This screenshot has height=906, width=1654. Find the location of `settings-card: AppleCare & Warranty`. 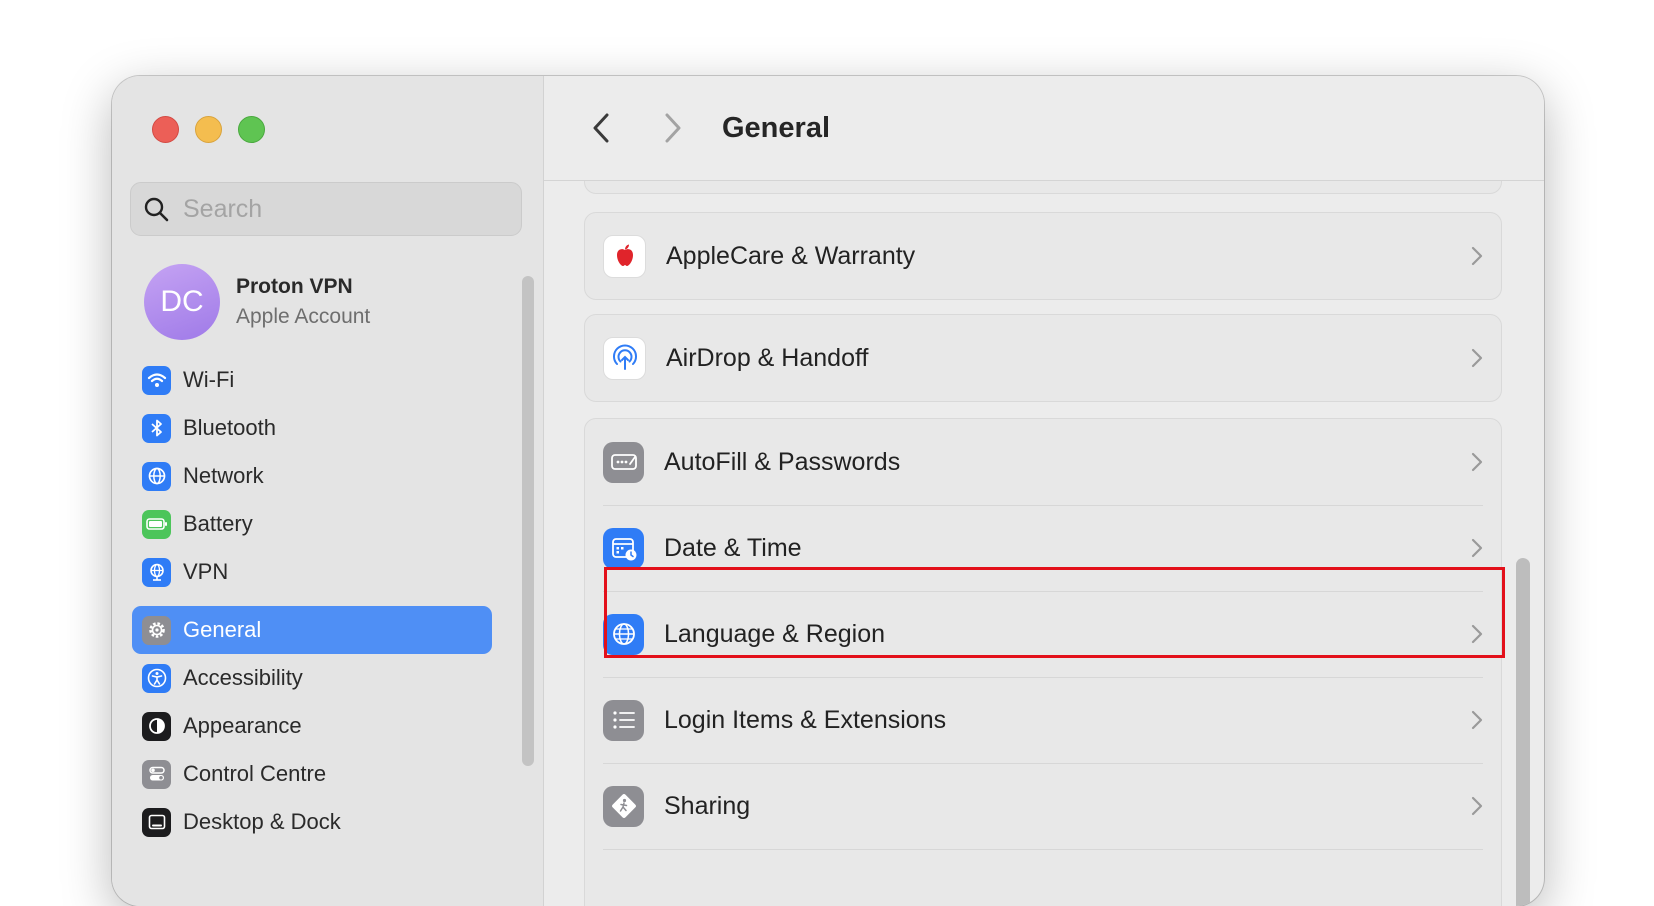

settings-card: AppleCare & Warranty is located at coordinates (1043, 256).